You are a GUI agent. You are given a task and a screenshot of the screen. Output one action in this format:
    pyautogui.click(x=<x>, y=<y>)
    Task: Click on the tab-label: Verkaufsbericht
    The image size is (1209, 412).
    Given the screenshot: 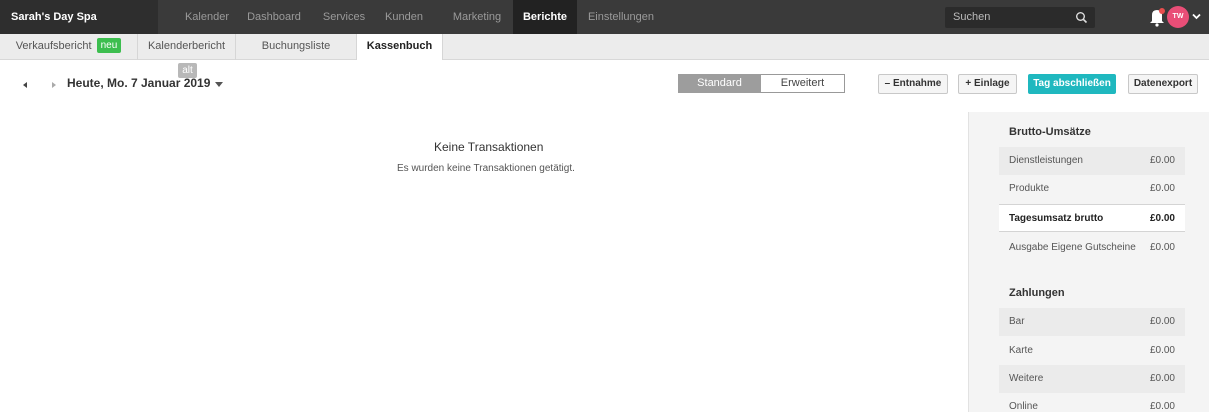 What is the action you would take?
    pyautogui.click(x=53, y=46)
    